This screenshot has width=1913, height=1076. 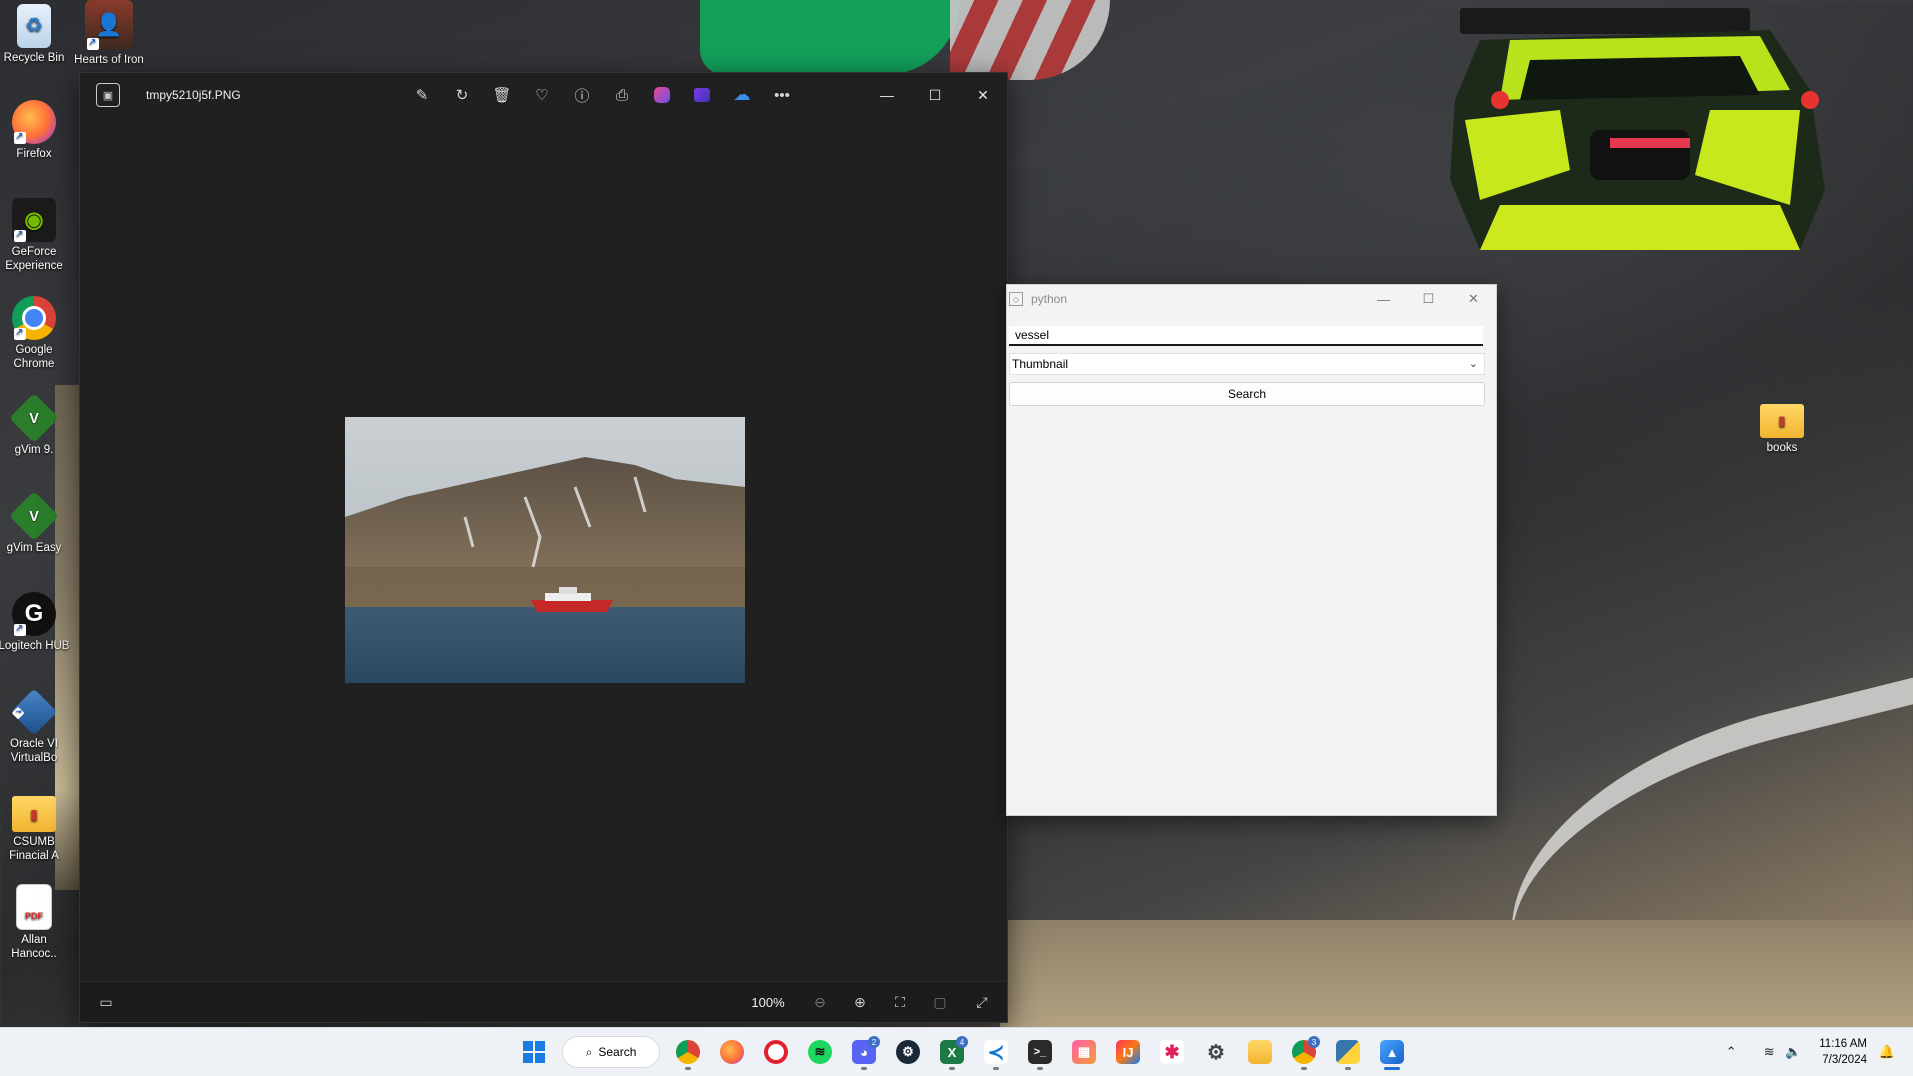 I want to click on clock: 11:16 AM 7/3/2024, so click(x=1843, y=1052).